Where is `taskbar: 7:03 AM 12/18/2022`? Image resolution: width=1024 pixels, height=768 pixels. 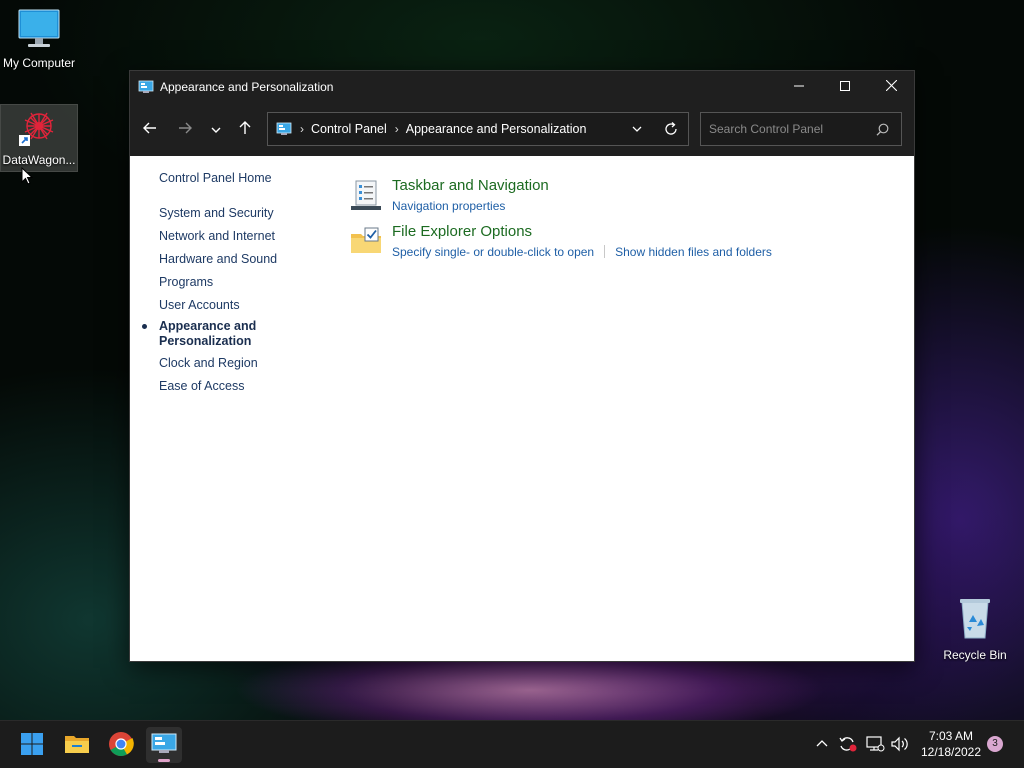
taskbar: 7:03 AM 12/18/2022 is located at coordinates (512, 744).